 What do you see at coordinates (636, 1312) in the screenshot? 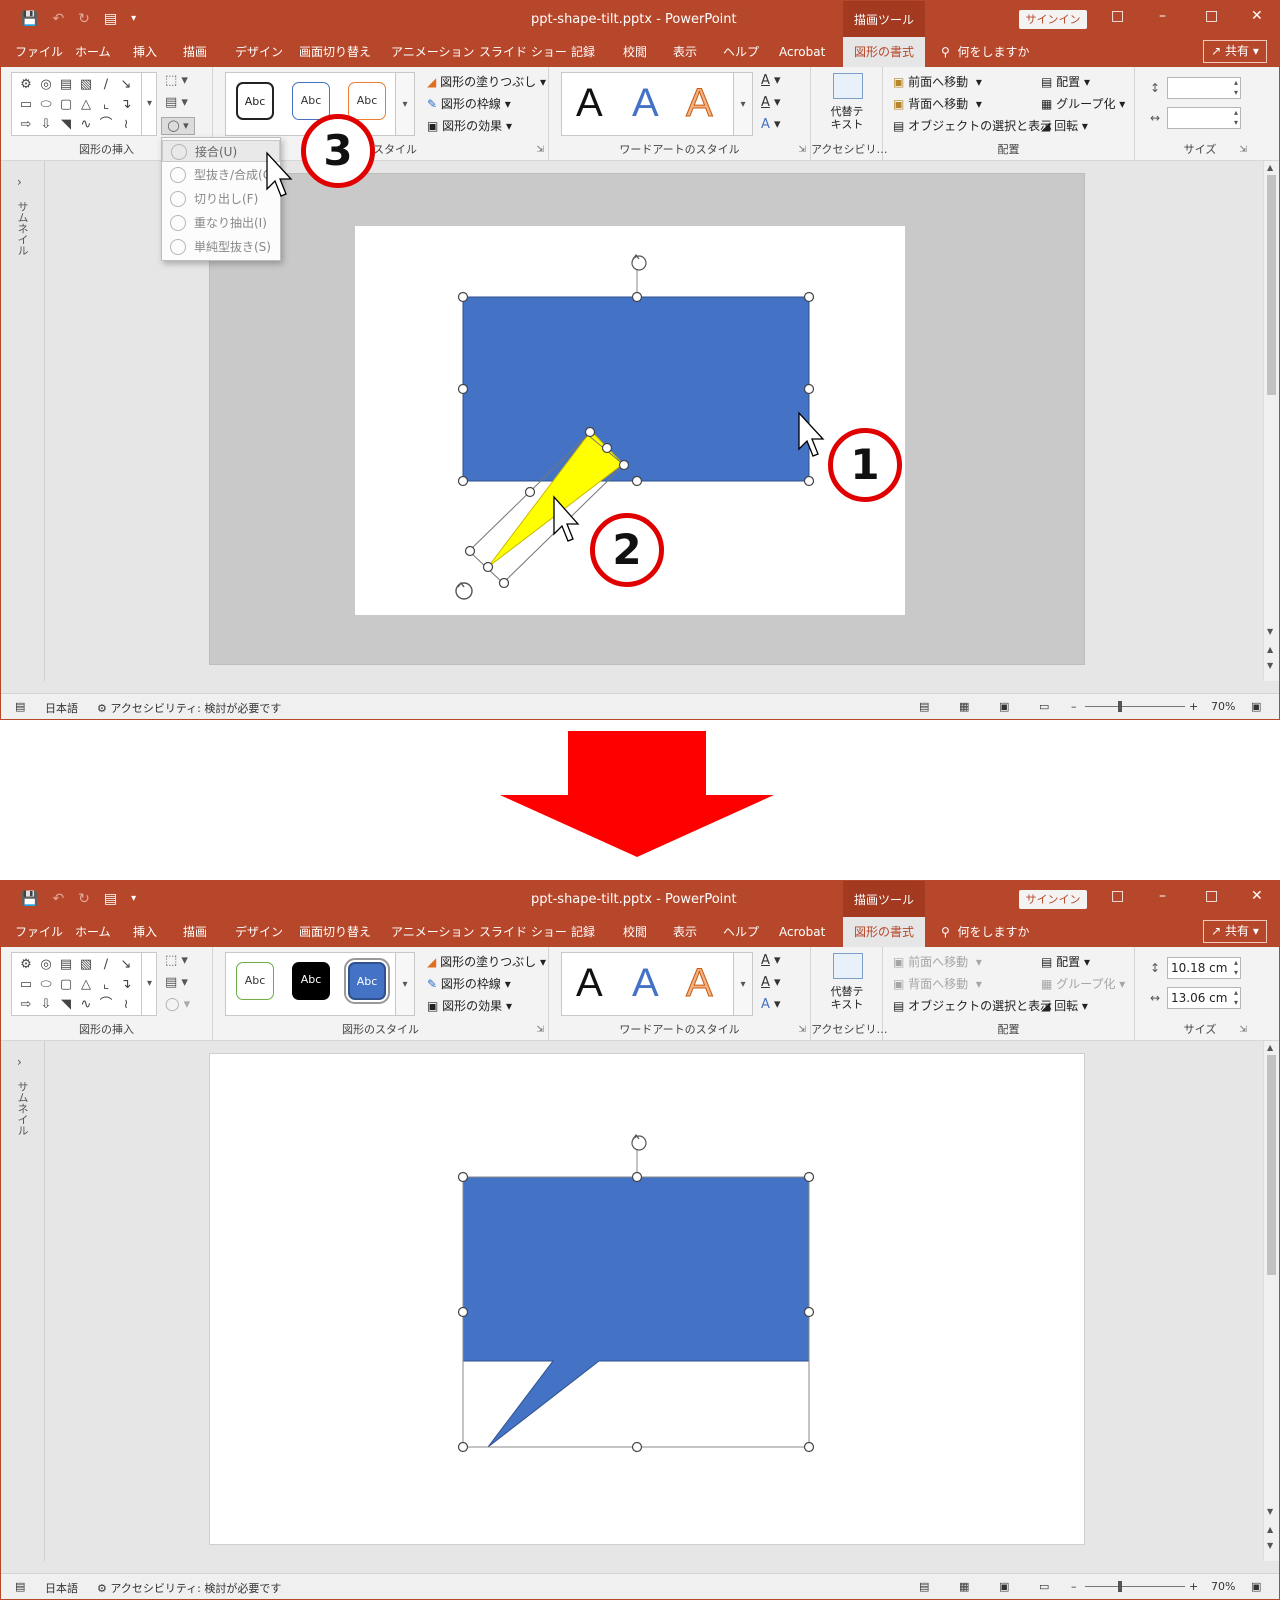
I see `merged-callout-shape` at bounding box center [636, 1312].